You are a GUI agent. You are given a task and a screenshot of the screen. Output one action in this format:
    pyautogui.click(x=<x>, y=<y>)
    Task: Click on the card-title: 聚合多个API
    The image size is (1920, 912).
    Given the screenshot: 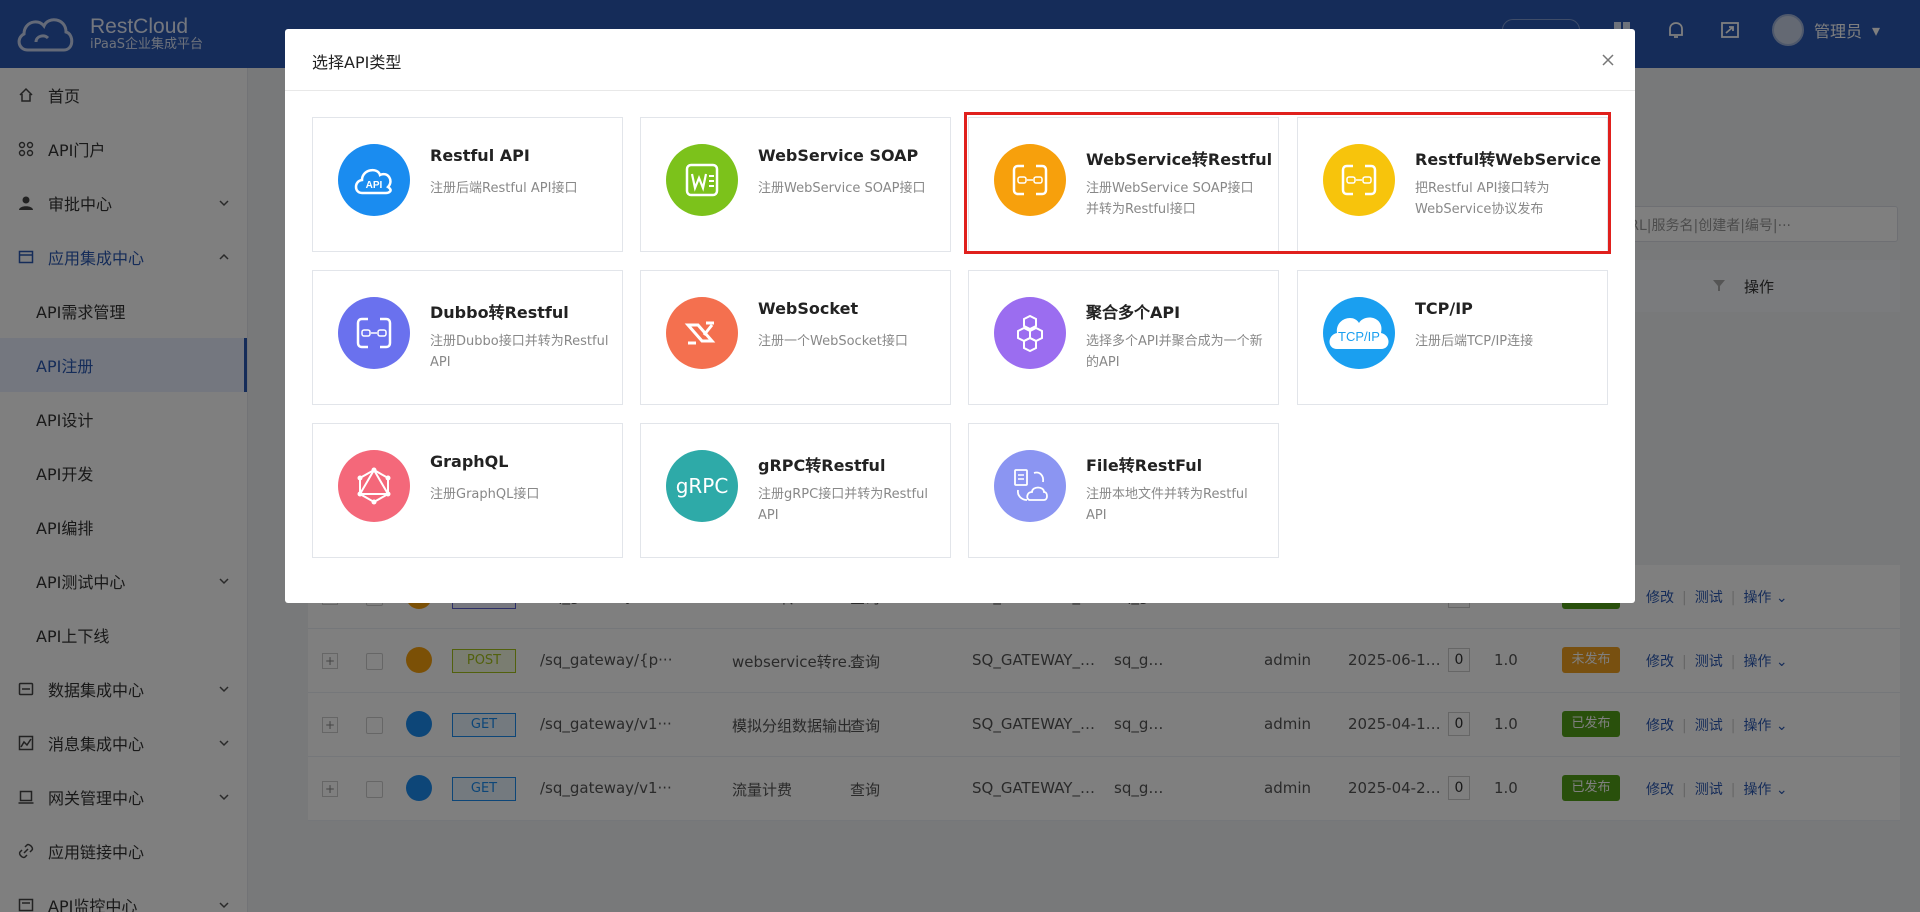 What is the action you would take?
    pyautogui.click(x=1133, y=312)
    